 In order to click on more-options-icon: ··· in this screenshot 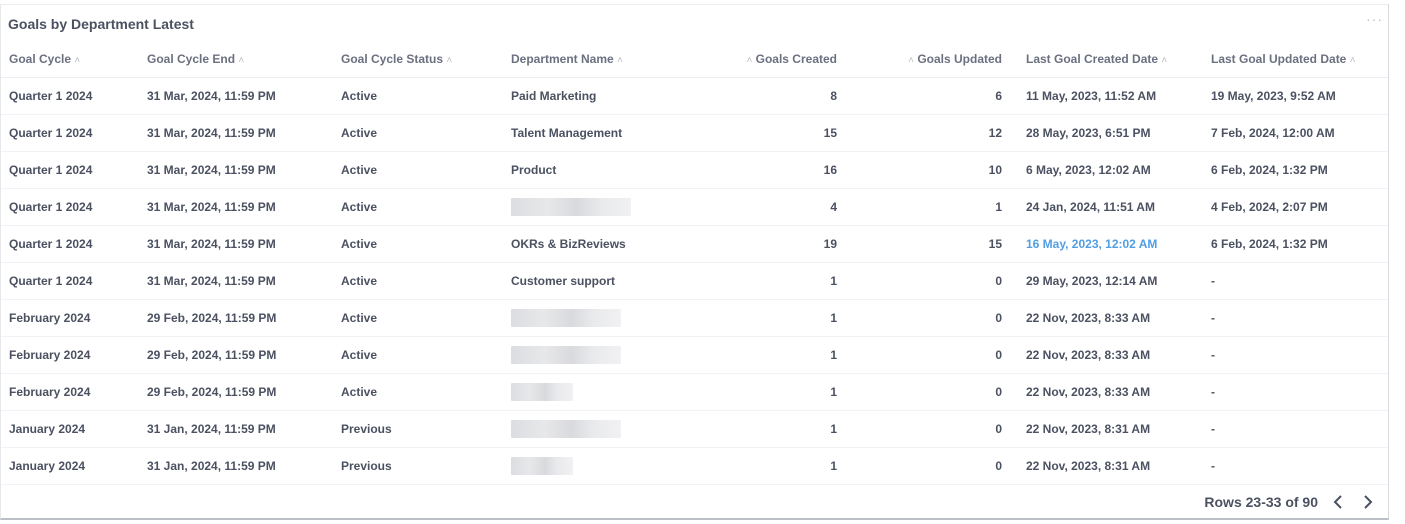, I will do `click(1374, 19)`.